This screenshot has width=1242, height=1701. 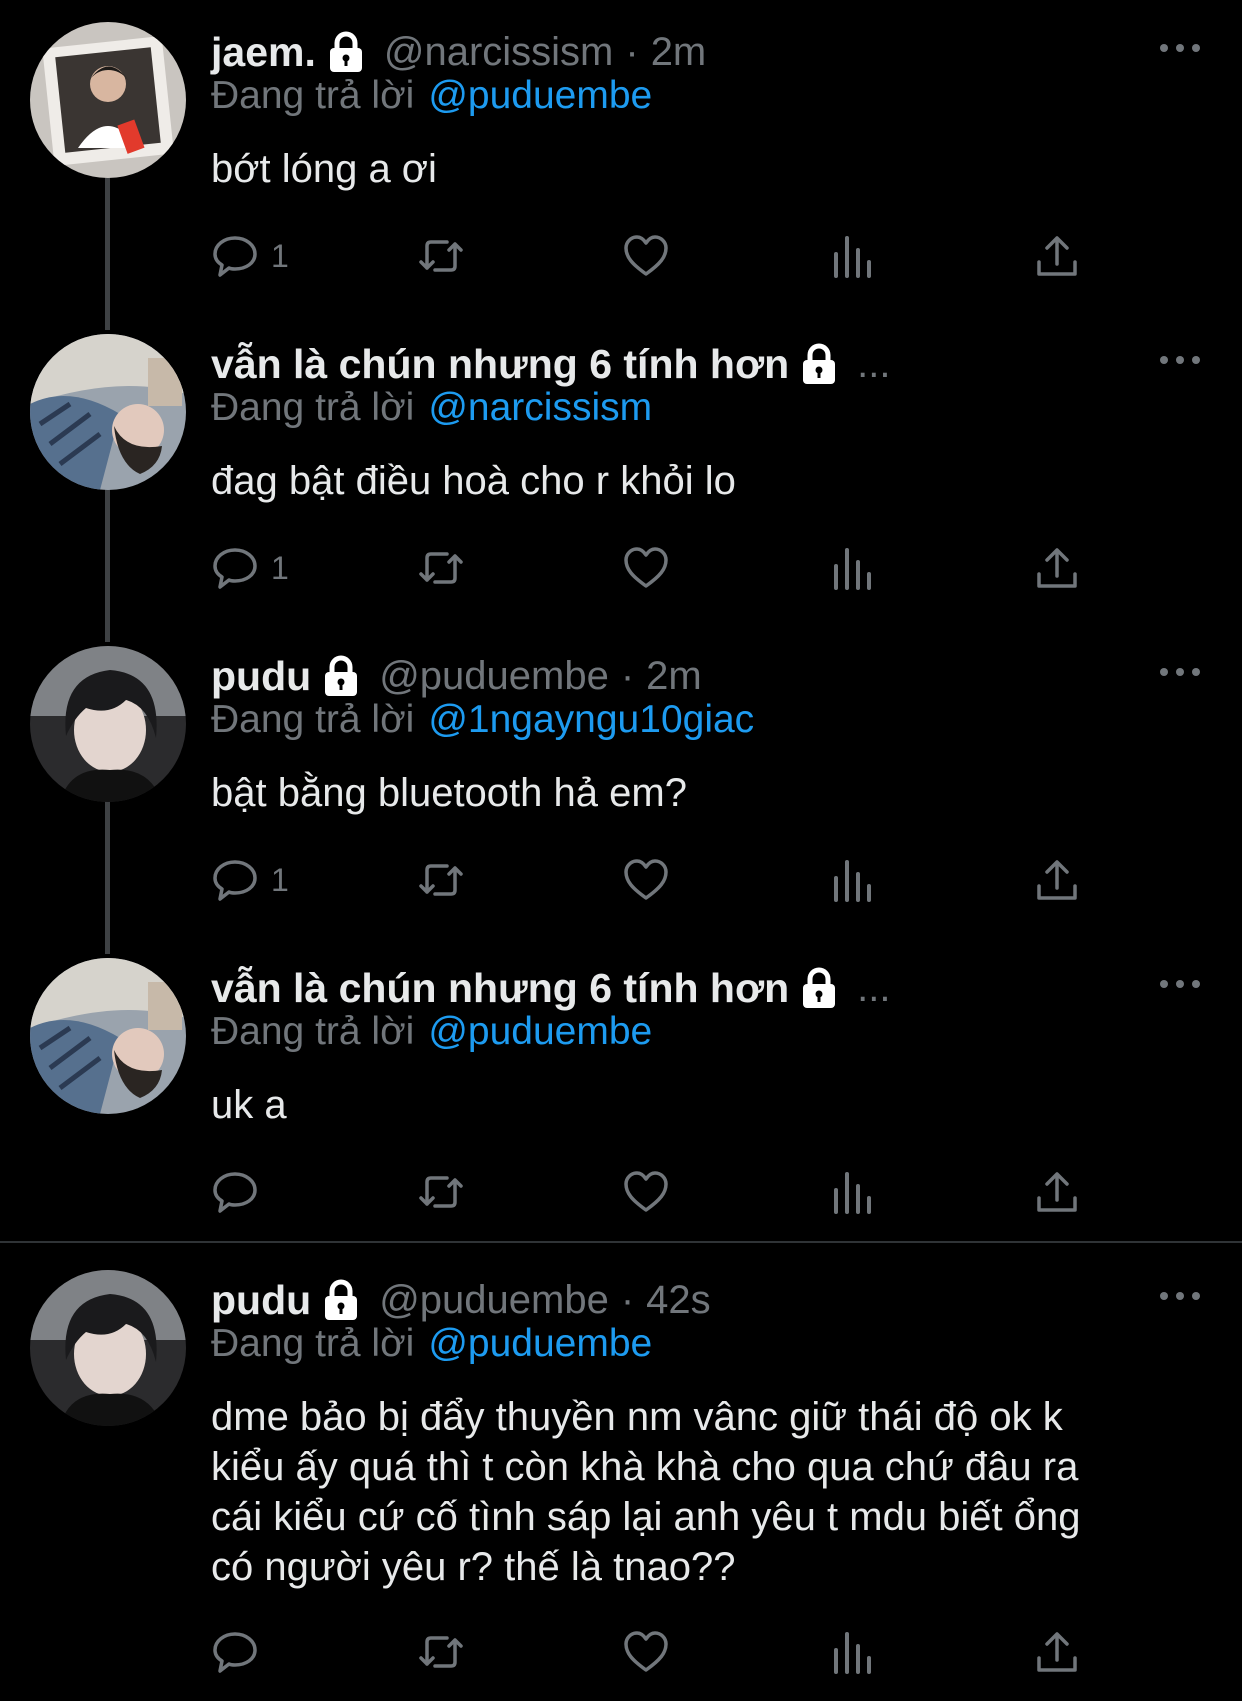 I want to click on replying-to: Đang trả lời @narcissism, so click(x=431, y=408).